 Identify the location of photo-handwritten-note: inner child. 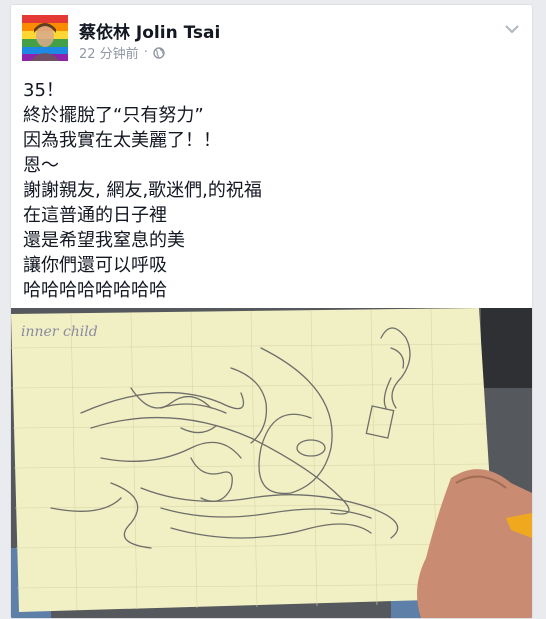
(59, 332).